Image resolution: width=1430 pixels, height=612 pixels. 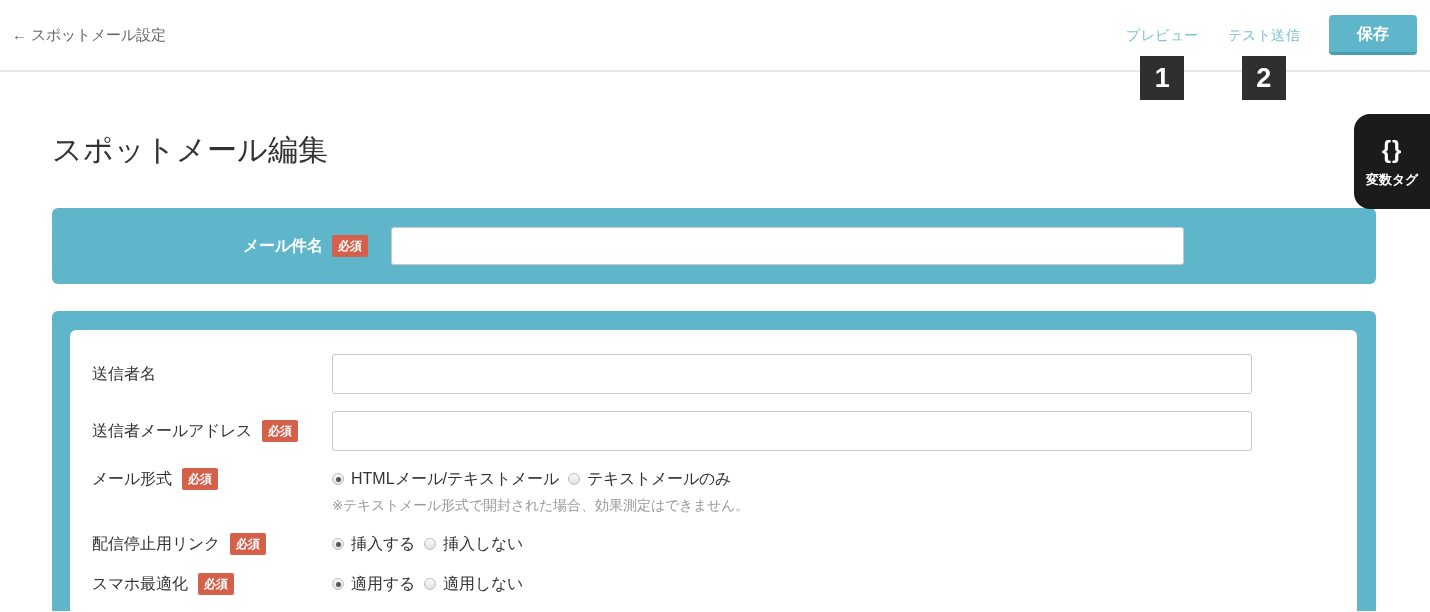 I want to click on field-label: 送信者名, so click(x=124, y=374).